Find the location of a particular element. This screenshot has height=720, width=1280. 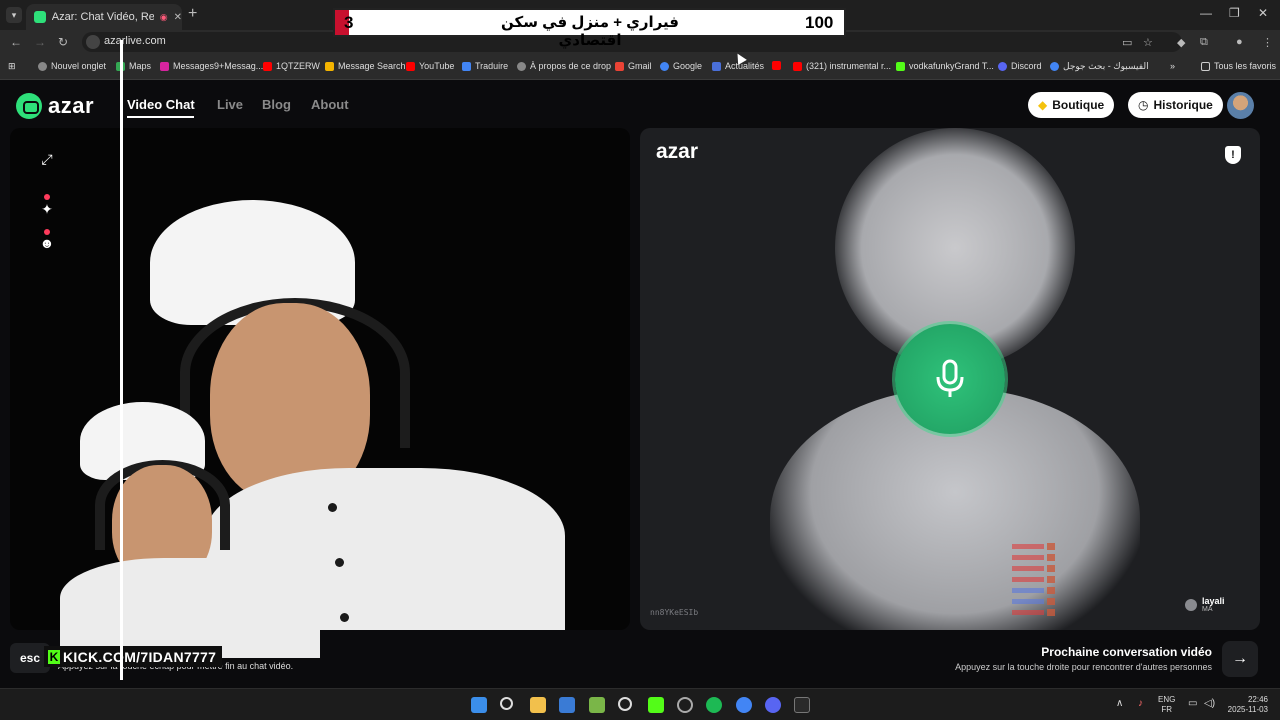

webcam-chef-jacket is located at coordinates (190, 608).